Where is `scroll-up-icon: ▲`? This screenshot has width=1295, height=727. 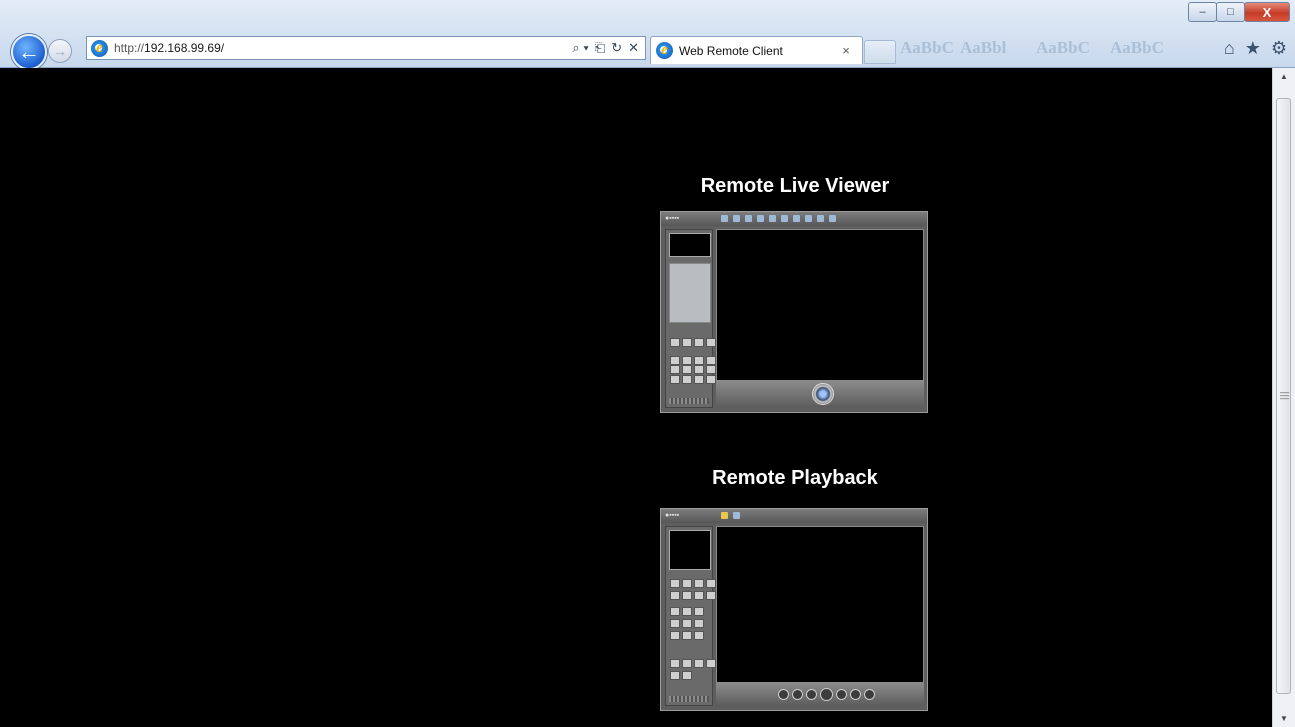
scroll-up-icon: ▲ is located at coordinates (1284, 76).